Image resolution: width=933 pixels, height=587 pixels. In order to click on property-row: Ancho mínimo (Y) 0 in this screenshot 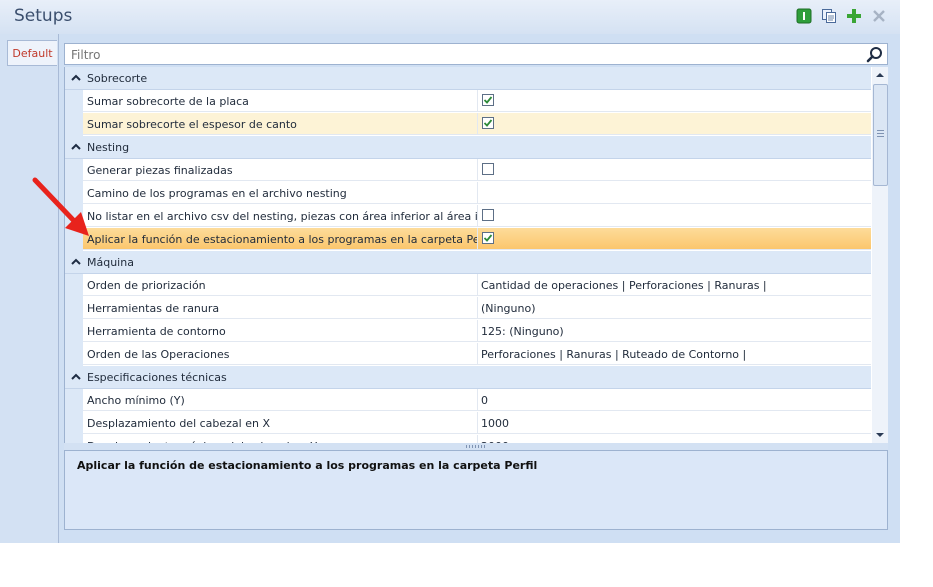, I will do `click(468, 400)`.